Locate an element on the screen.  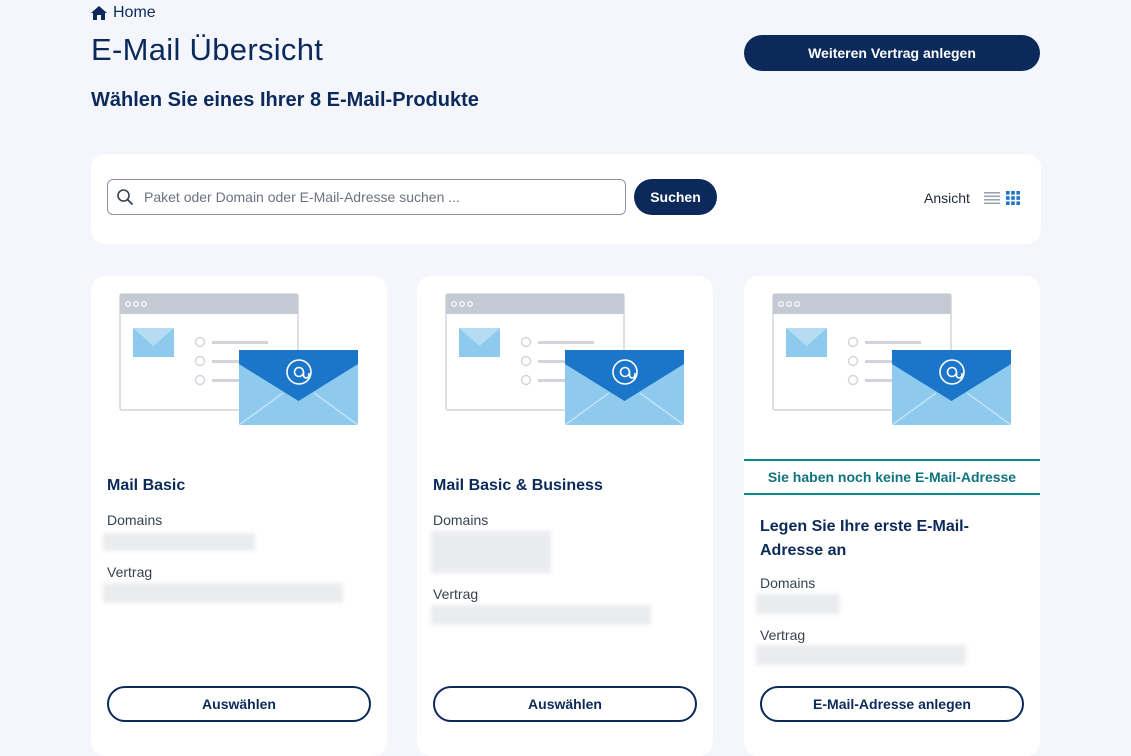
list-view-icon is located at coordinates (992, 198).